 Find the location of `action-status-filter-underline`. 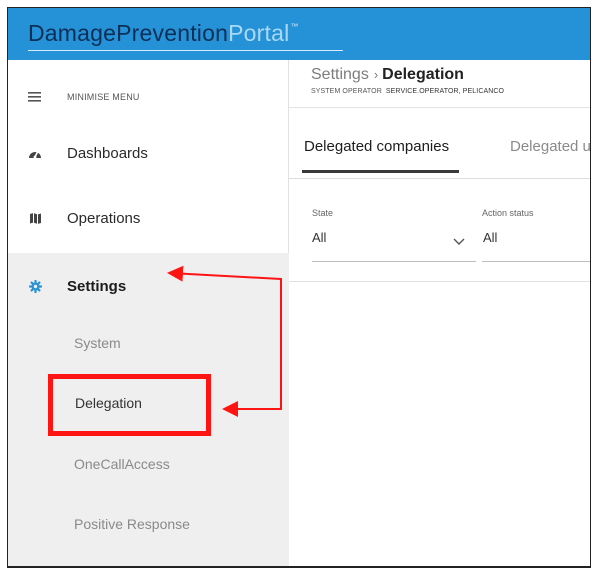

action-status-filter-underline is located at coordinates (536, 261).